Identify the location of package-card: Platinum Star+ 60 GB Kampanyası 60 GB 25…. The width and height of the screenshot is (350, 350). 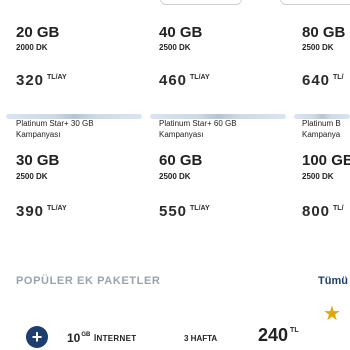
(223, 172).